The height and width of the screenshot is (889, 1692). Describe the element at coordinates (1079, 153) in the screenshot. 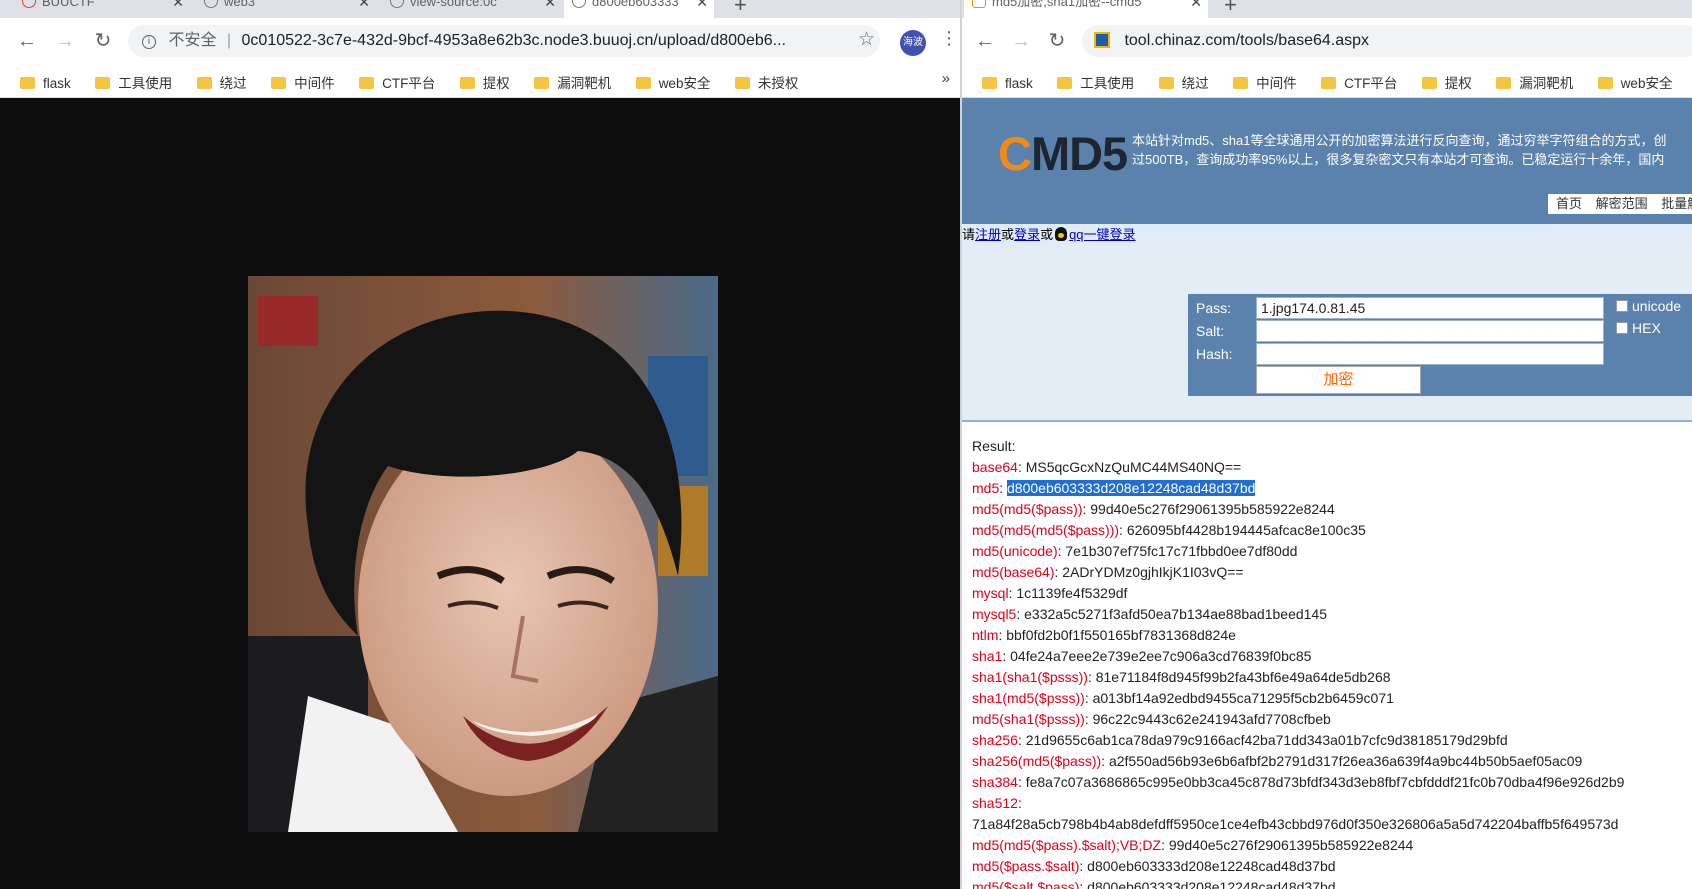

I see `logo-md5: MD5` at that location.